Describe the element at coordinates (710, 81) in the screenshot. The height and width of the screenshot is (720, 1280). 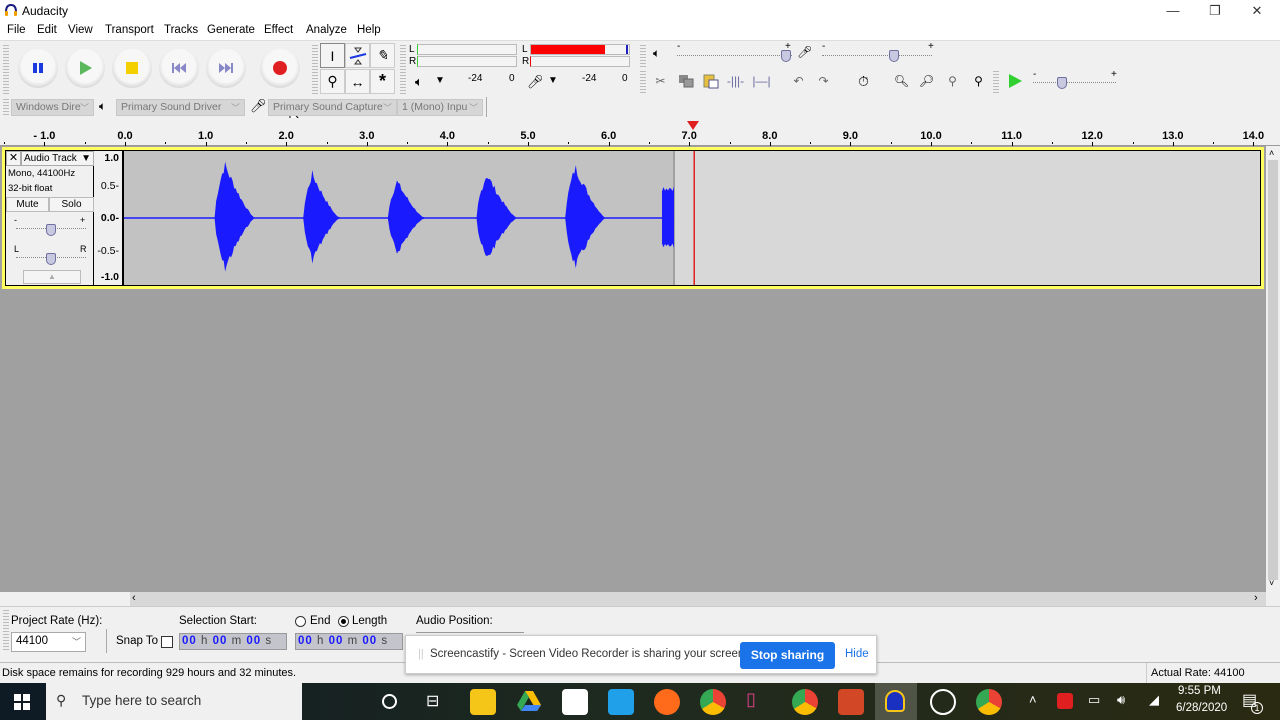
I see `paste-button` at that location.